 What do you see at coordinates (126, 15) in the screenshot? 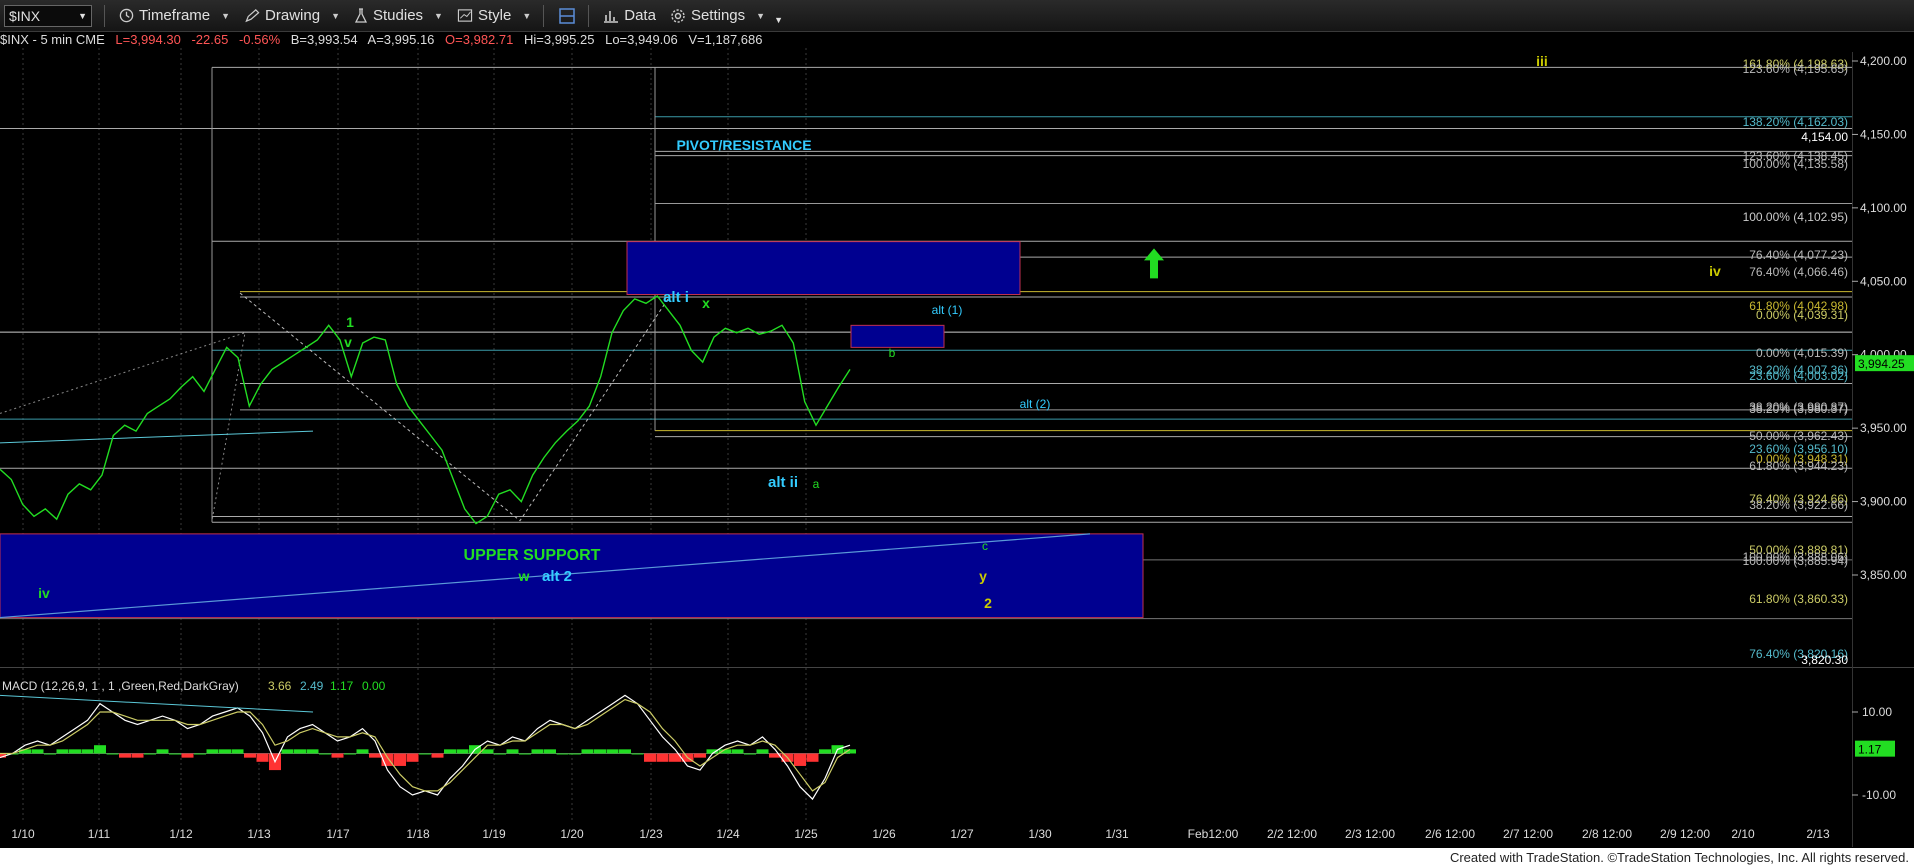
I see `clock-icon` at bounding box center [126, 15].